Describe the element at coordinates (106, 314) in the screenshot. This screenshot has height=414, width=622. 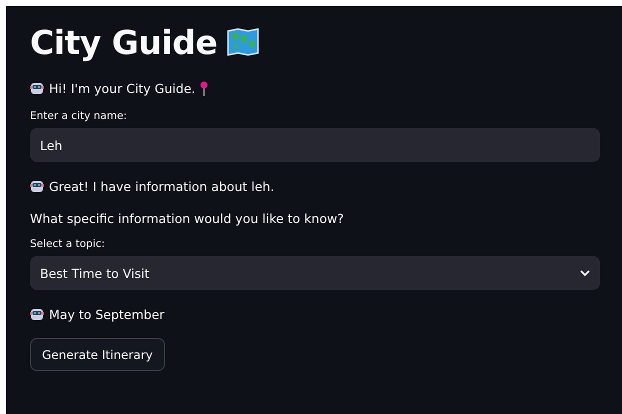
I see `chat-message: May to September` at that location.